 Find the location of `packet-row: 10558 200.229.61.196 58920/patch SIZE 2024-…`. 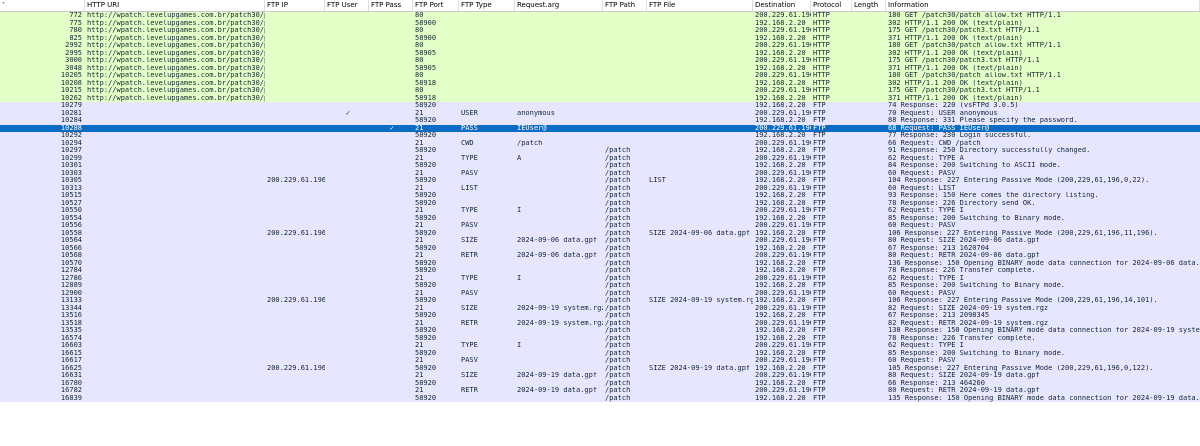

packet-row: 10558 200.229.61.196 58920/patch SIZE 2024-… is located at coordinates (600, 233).